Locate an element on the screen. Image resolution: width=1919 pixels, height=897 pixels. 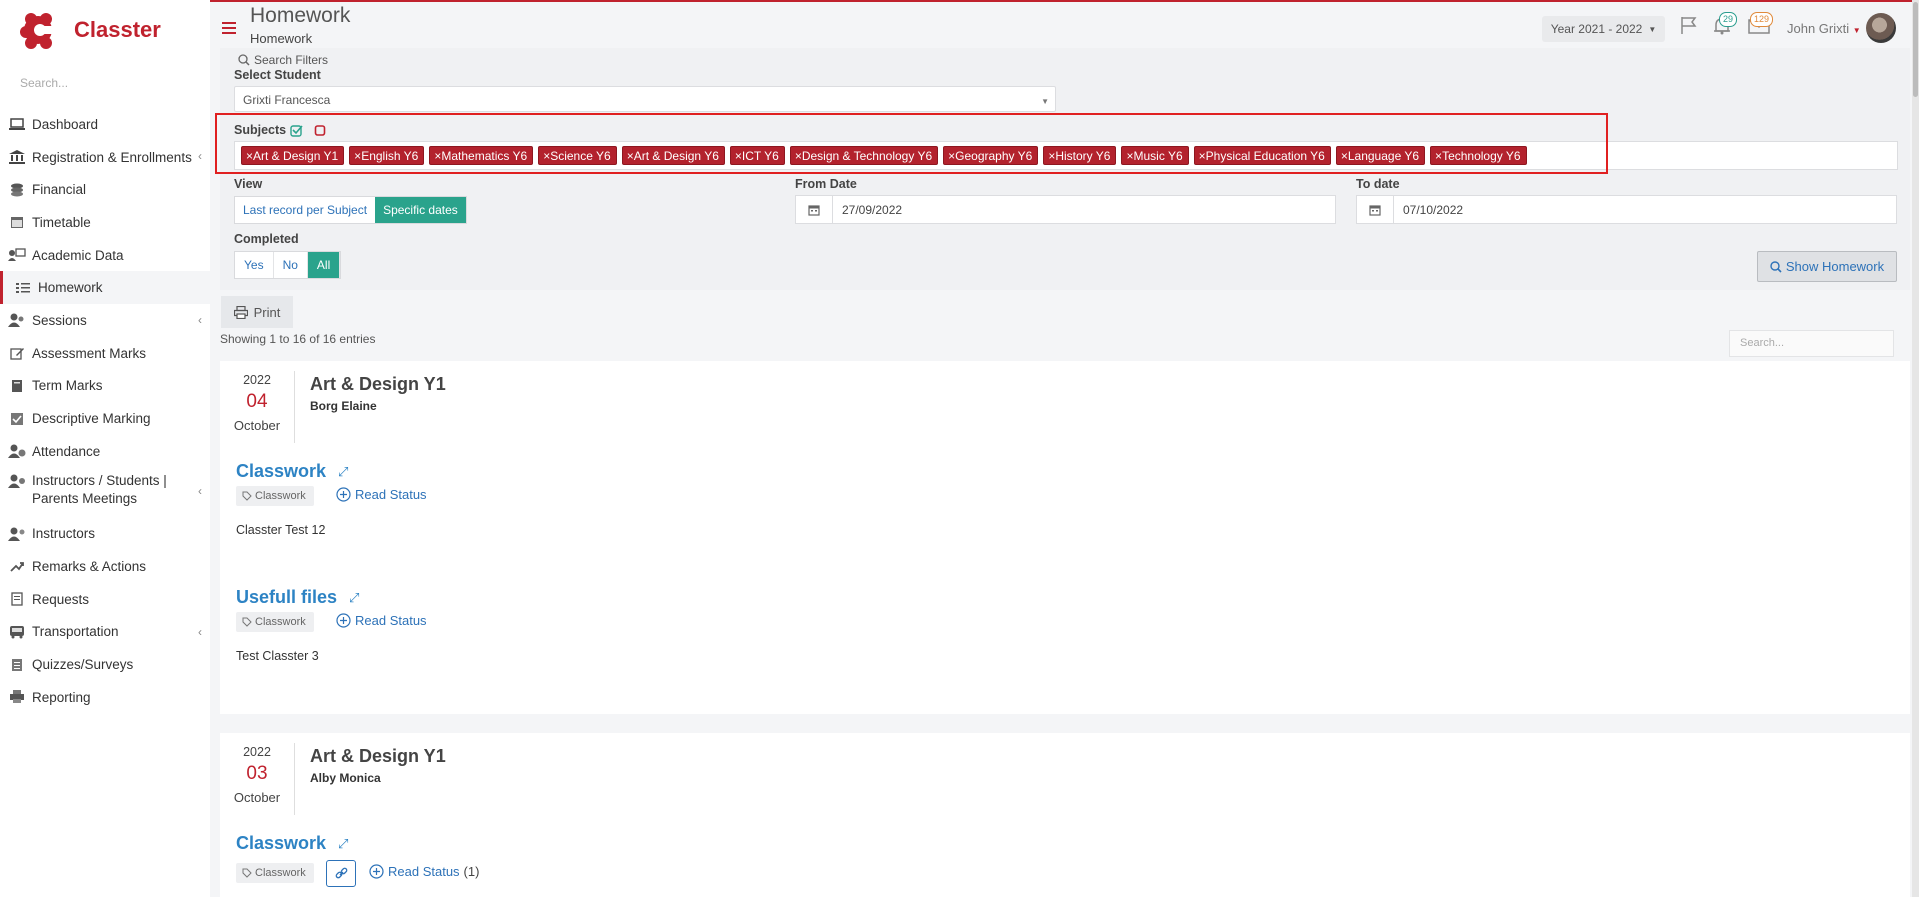
to-date-field: 07/10/2022 is located at coordinates (1626, 209).